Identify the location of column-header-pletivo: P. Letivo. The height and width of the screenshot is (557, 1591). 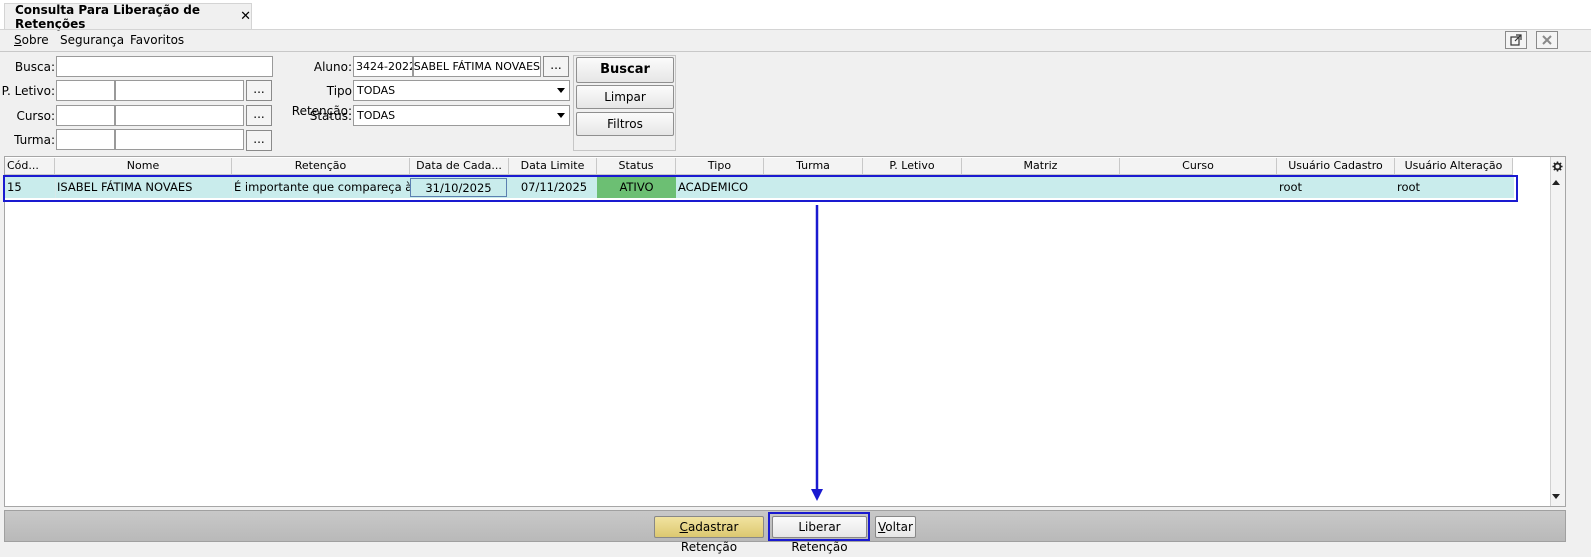
(912, 166).